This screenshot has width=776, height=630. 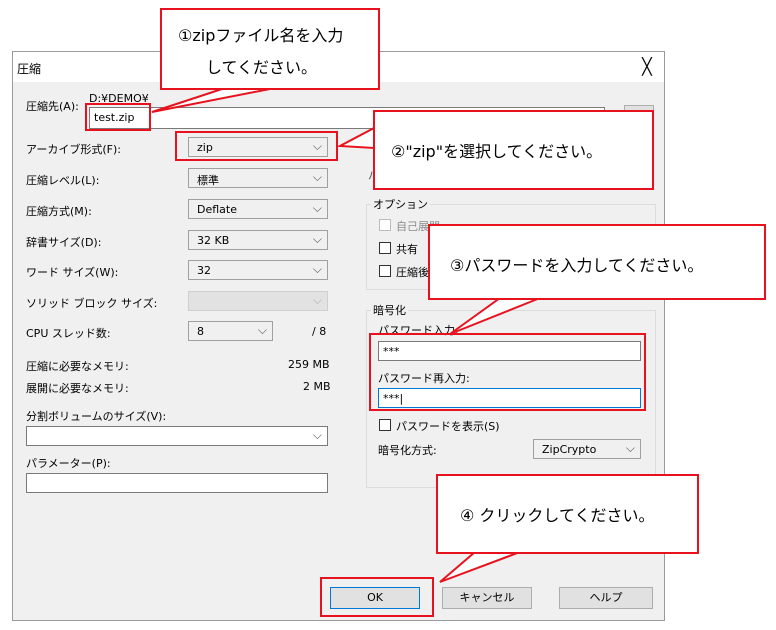 I want to click on tail-step4, so click(x=480, y=567).